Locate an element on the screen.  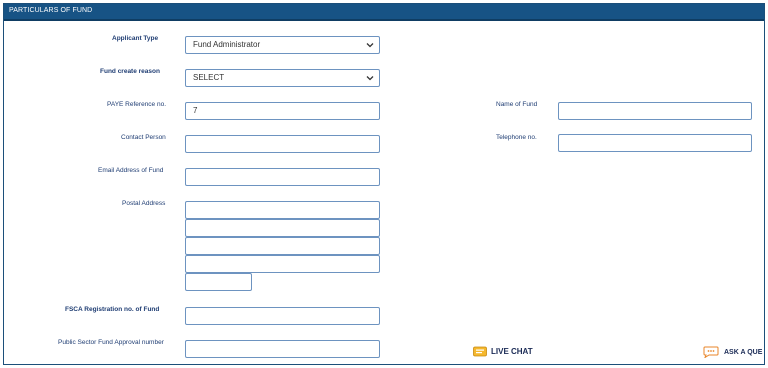
fund-create-reason-value: SELECT is located at coordinates (209, 77).